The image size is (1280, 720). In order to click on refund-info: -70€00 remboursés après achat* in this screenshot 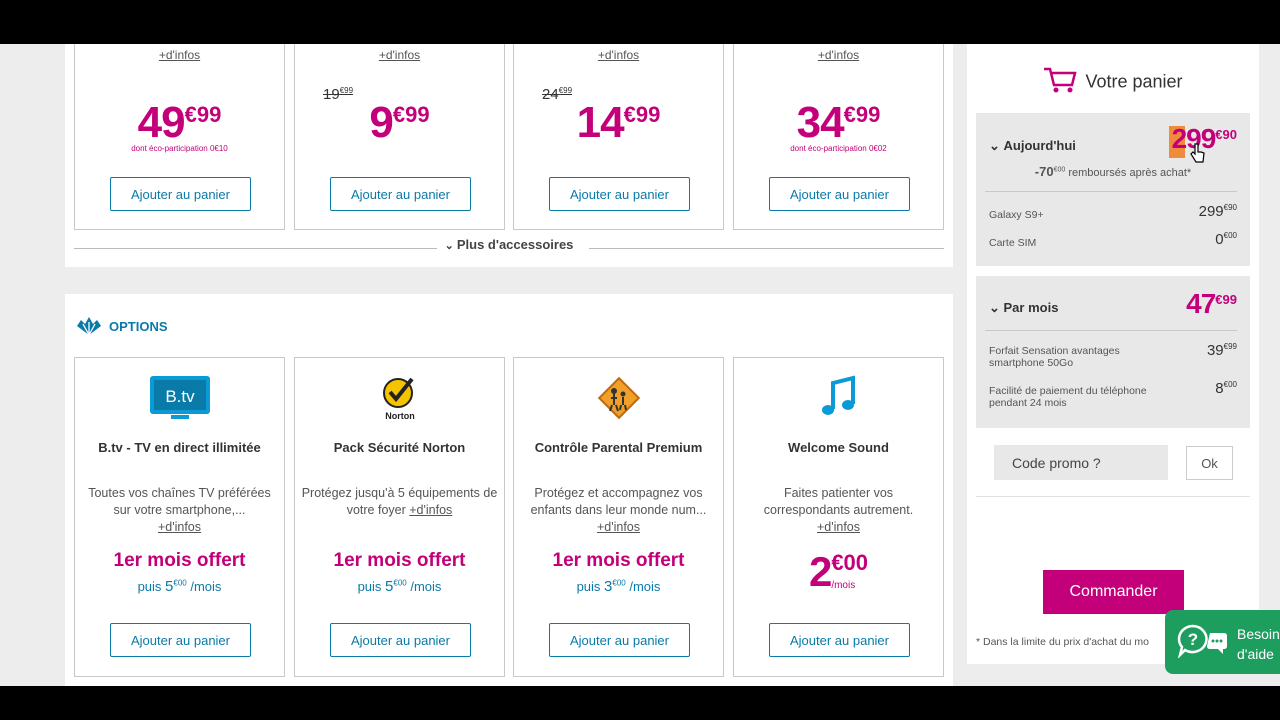, I will do `click(1113, 171)`.